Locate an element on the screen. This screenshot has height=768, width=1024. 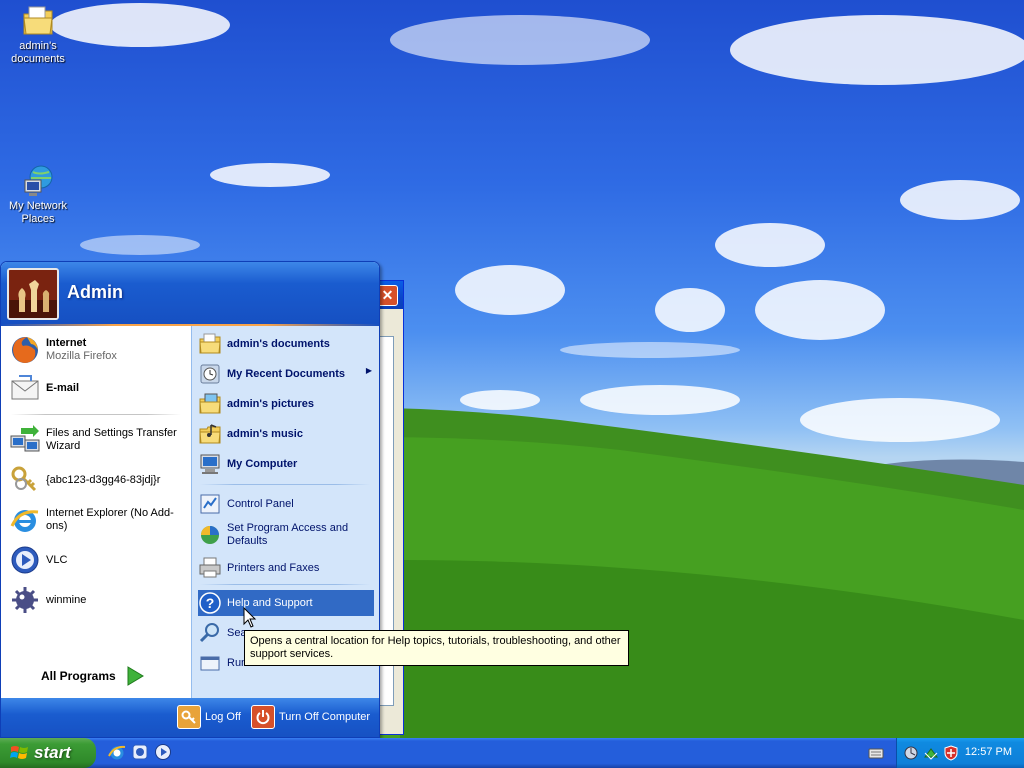
folder-pictures-icon is located at coordinates (210, 403).